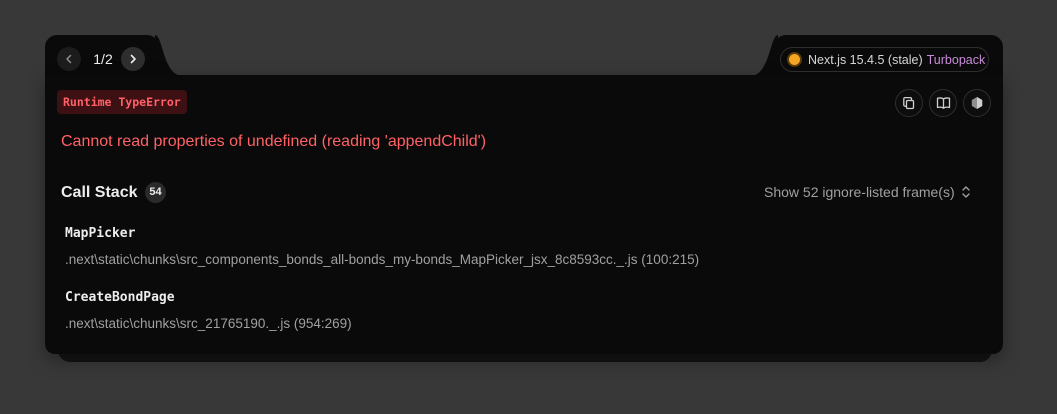  What do you see at coordinates (100, 233) in the screenshot?
I see `stack-frame-function-name: MapPicker` at bounding box center [100, 233].